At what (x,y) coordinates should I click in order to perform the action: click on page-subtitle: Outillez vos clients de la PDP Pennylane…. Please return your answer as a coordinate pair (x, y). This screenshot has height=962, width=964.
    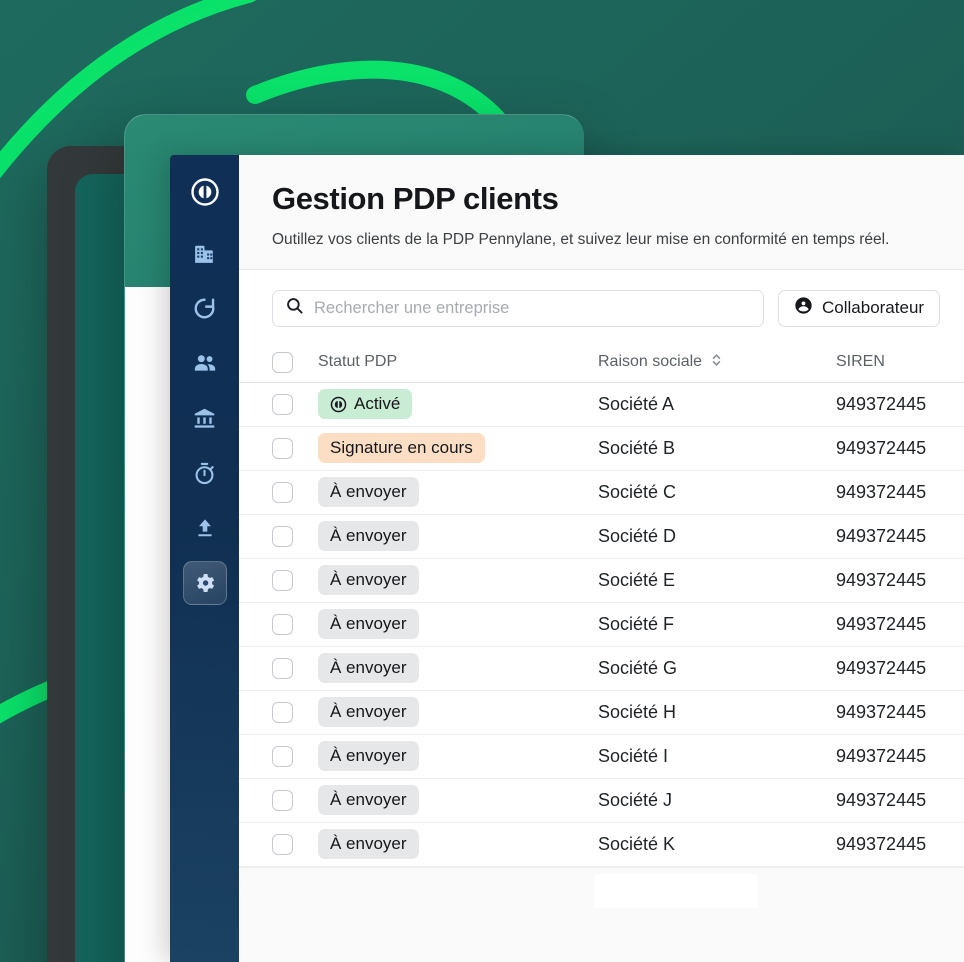
    Looking at the image, I should click on (581, 239).